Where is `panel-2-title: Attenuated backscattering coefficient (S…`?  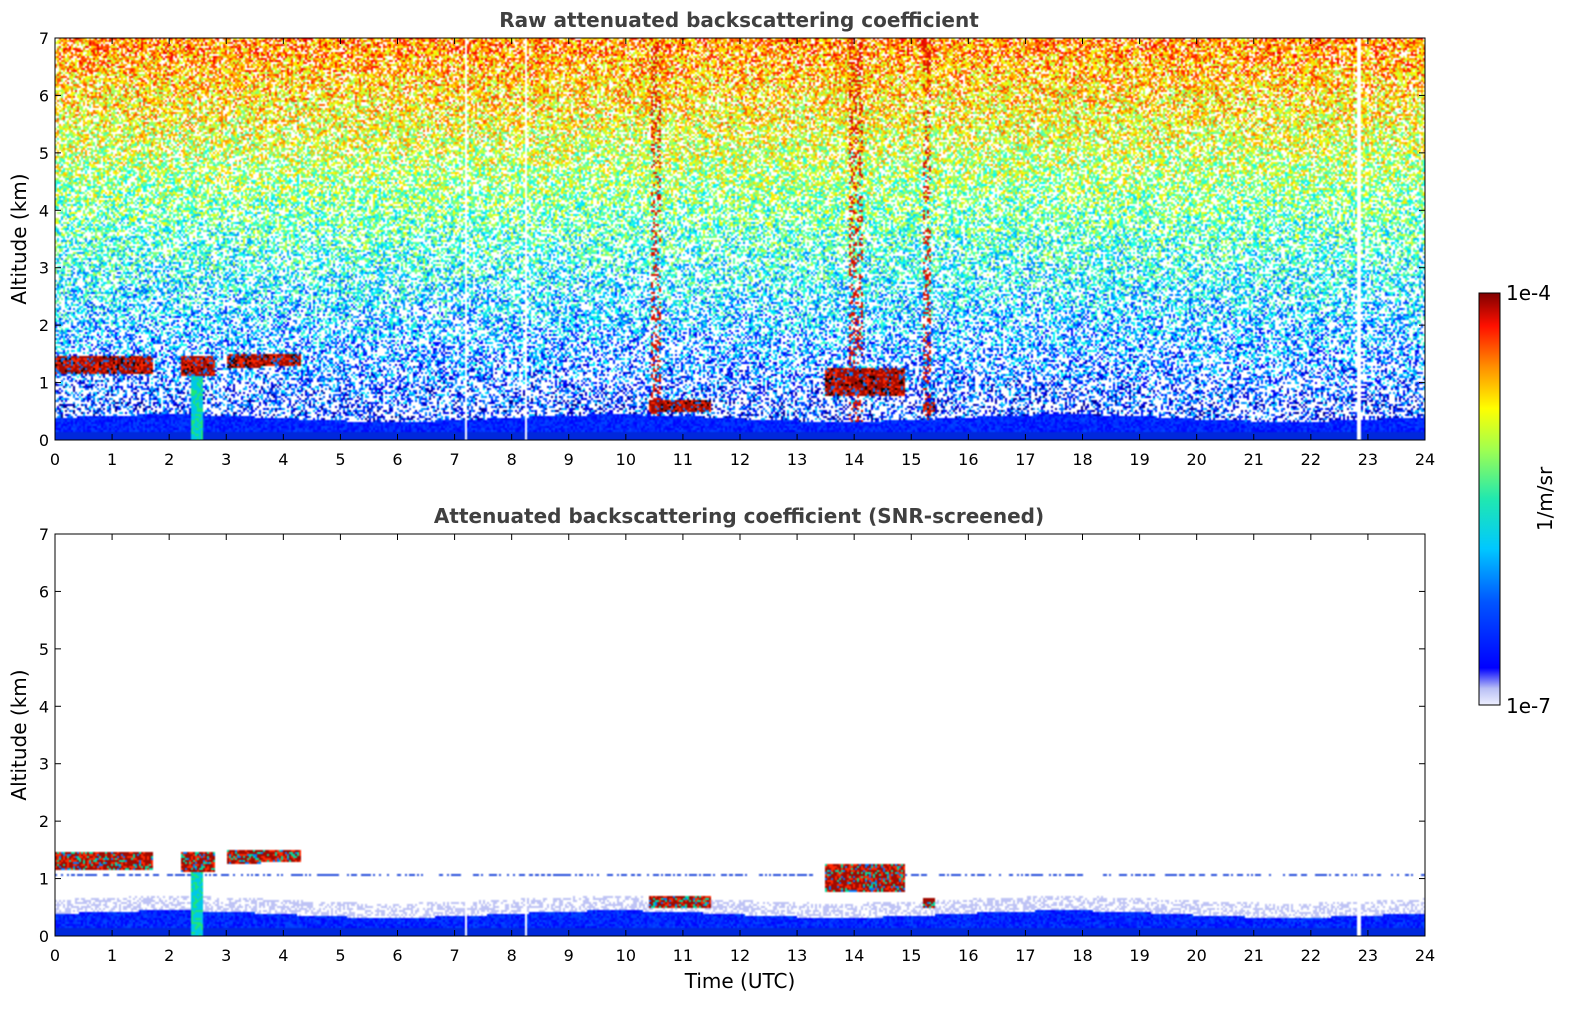 panel-2-title: Attenuated backscattering coefficient (S… is located at coordinates (739, 516).